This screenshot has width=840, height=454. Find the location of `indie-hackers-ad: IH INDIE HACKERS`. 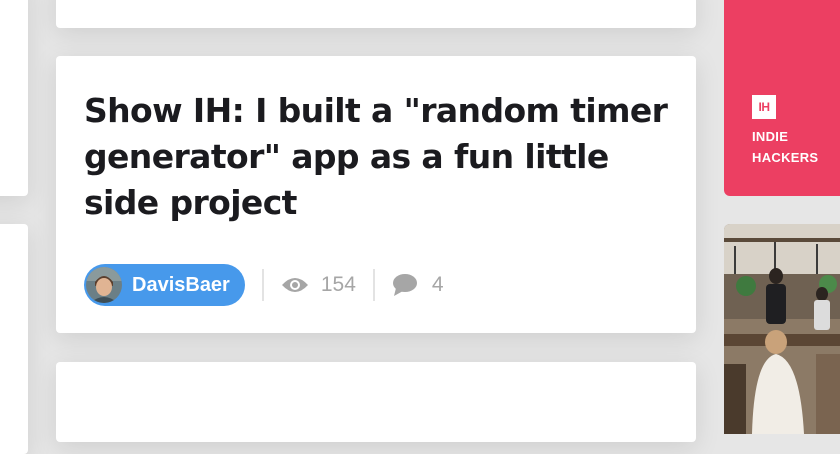

indie-hackers-ad: IH INDIE HACKERS is located at coordinates (782, 98).